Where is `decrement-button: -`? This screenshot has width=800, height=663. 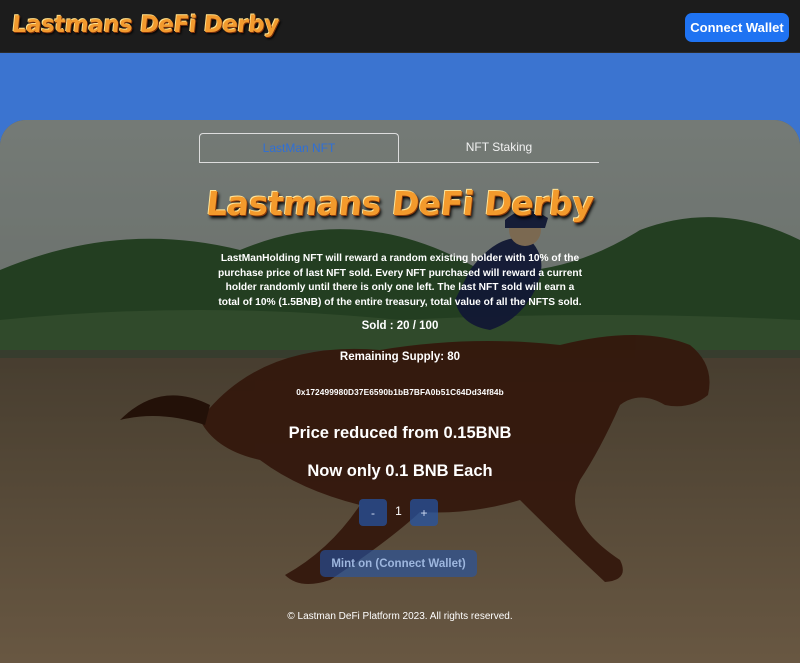 decrement-button: - is located at coordinates (373, 512).